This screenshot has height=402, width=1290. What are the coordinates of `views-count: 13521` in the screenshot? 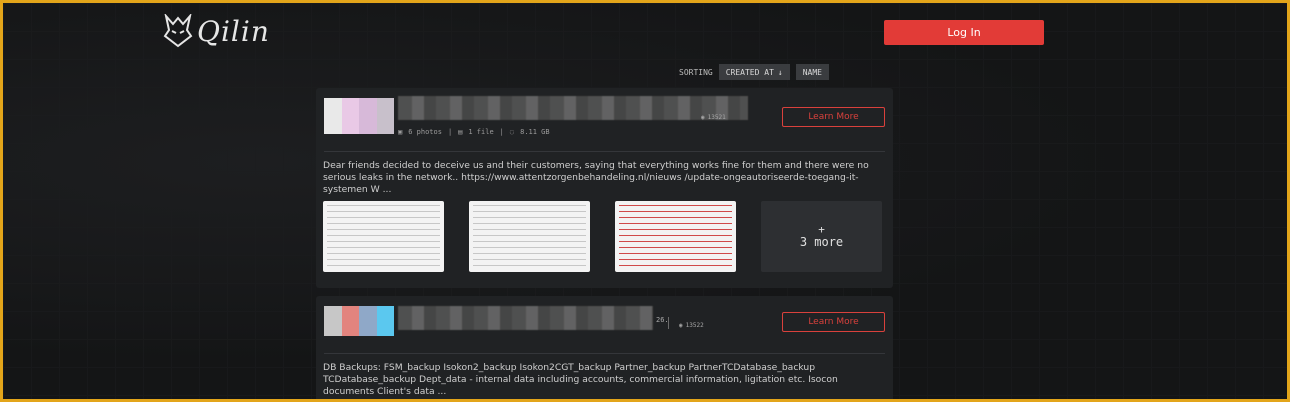 It's located at (716, 117).